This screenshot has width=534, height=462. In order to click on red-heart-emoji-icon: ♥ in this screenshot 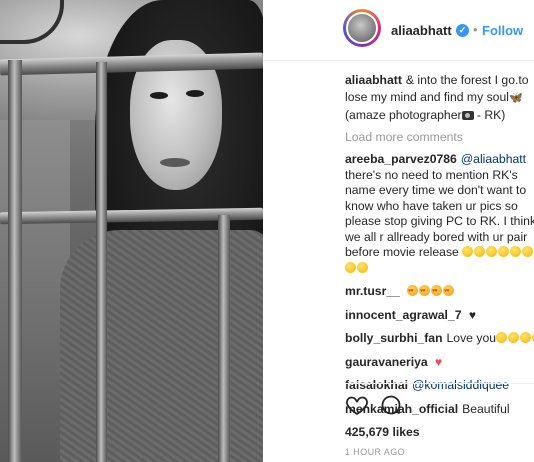, I will do `click(439, 361)`.